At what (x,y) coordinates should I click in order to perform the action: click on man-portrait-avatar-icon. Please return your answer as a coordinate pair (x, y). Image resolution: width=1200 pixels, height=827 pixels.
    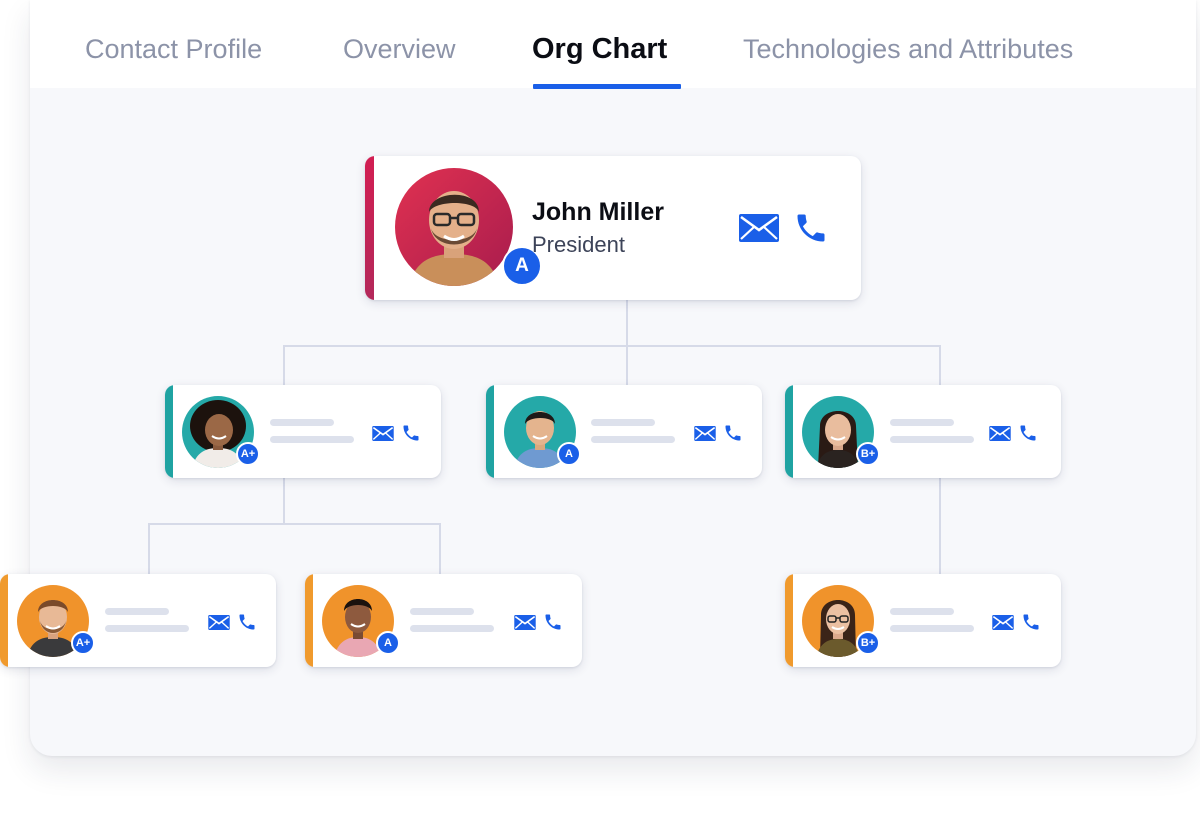
    Looking at the image, I should click on (454, 227).